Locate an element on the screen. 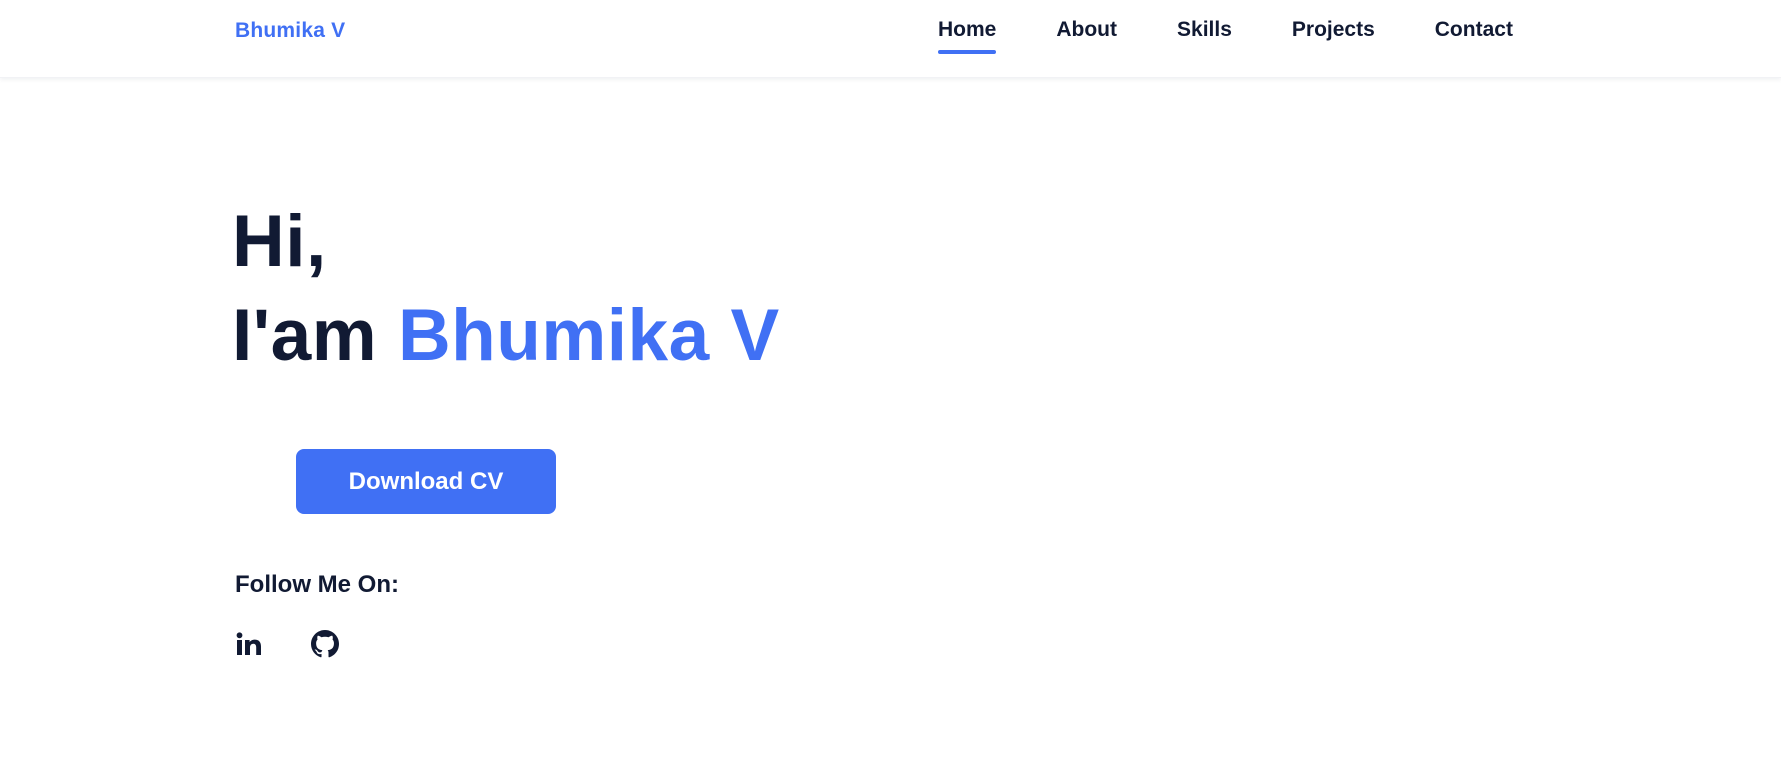 Image resolution: width=1781 pixels, height=777 pixels. social-links is located at coordinates (287, 644).